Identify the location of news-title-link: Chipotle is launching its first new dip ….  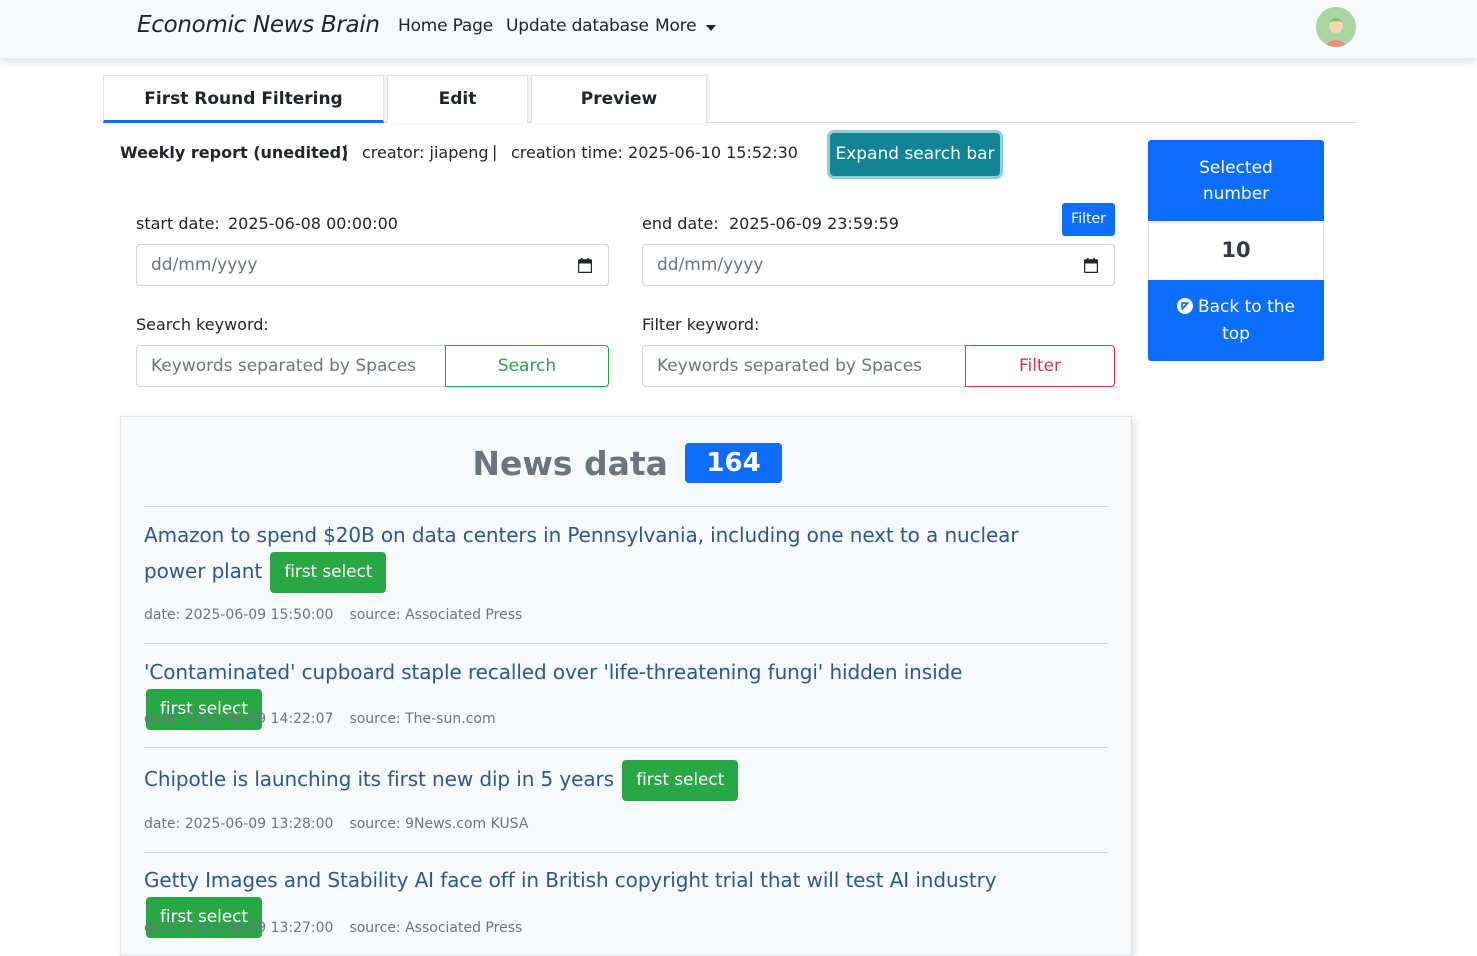
(379, 779).